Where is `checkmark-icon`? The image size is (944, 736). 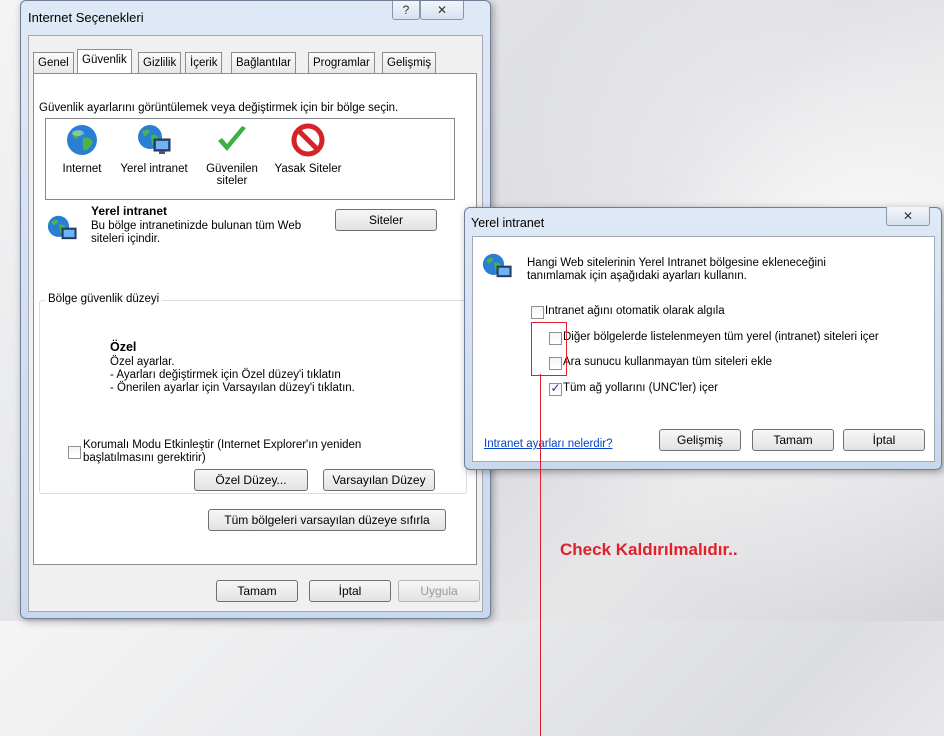 checkmark-icon is located at coordinates (232, 138).